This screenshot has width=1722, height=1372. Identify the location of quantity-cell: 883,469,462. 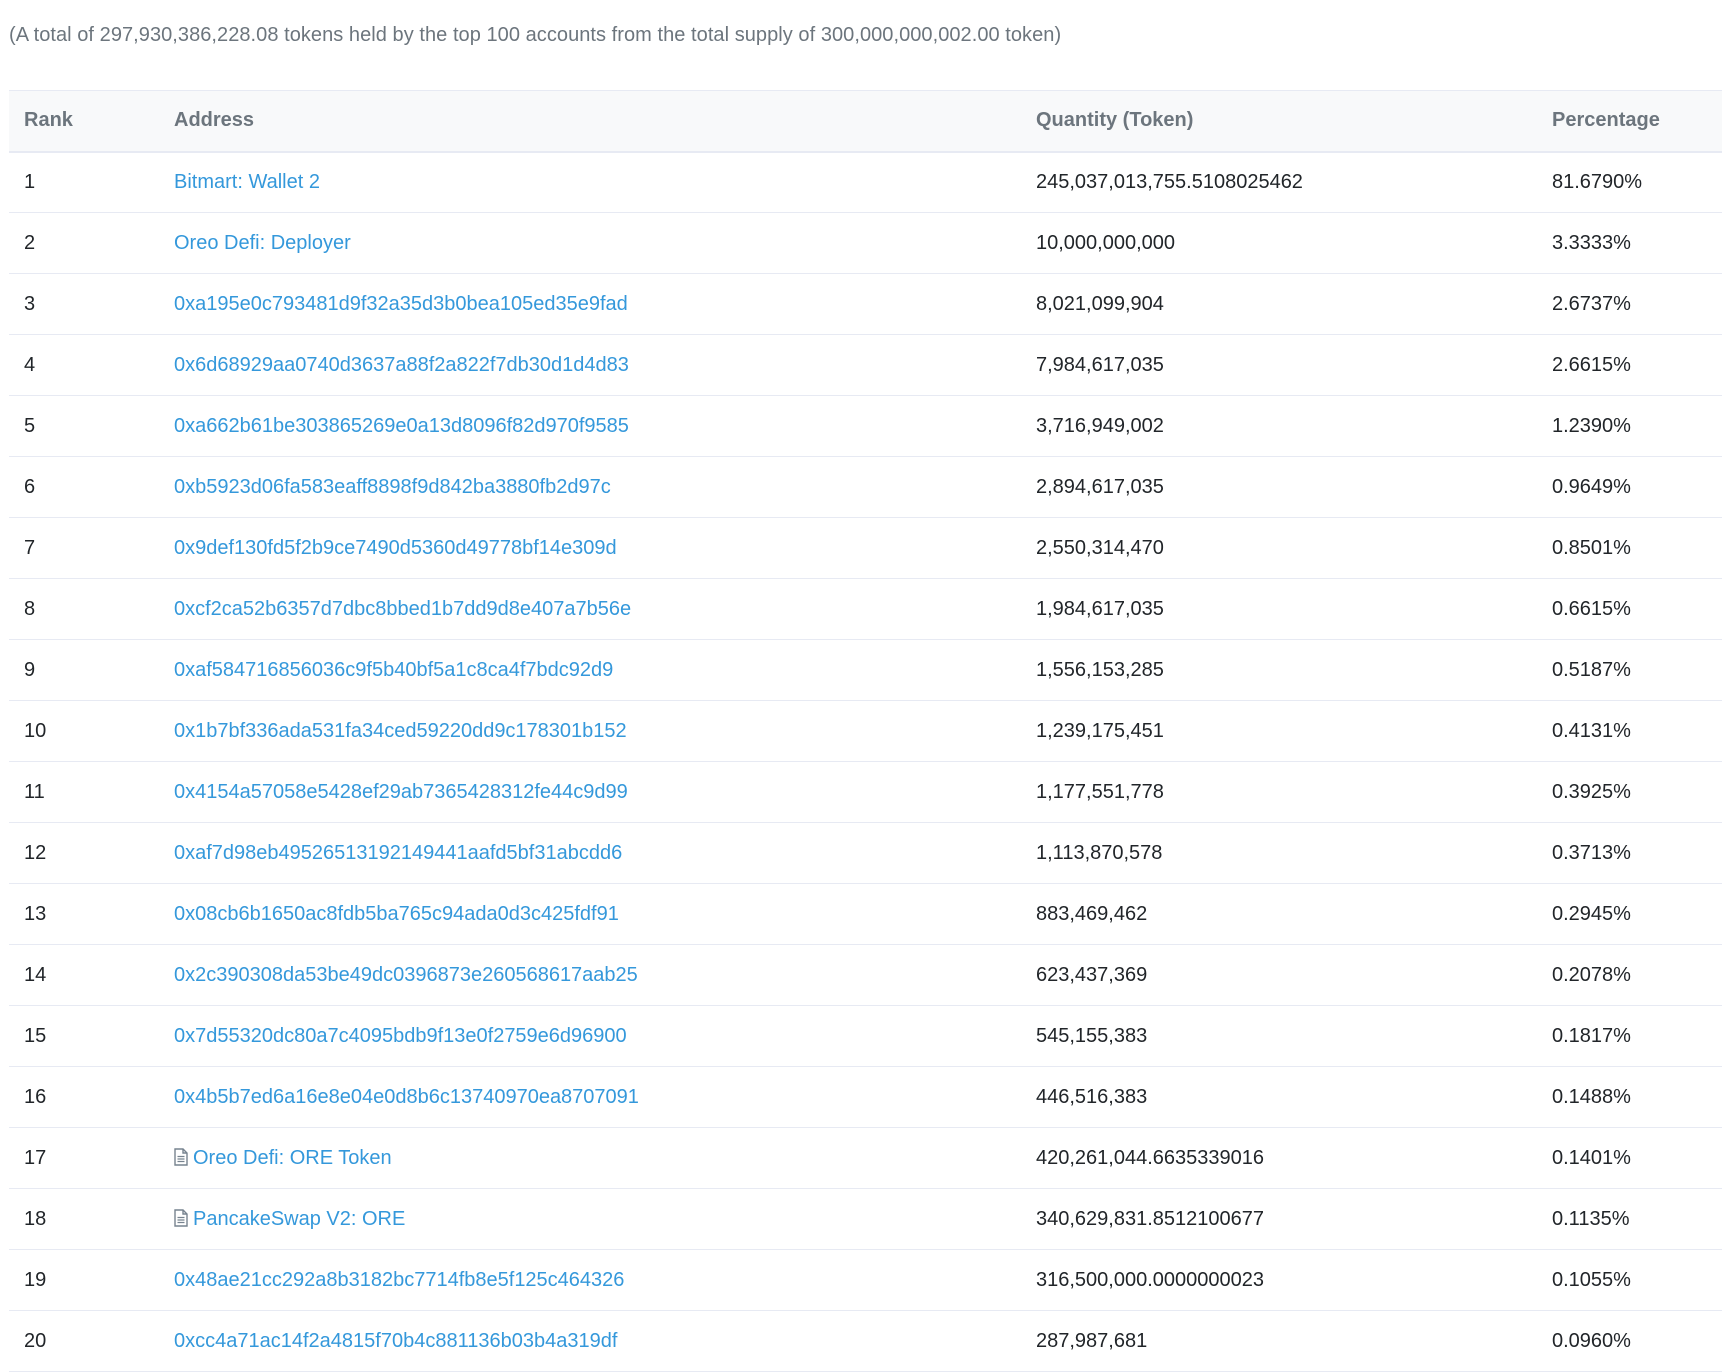
(1092, 913).